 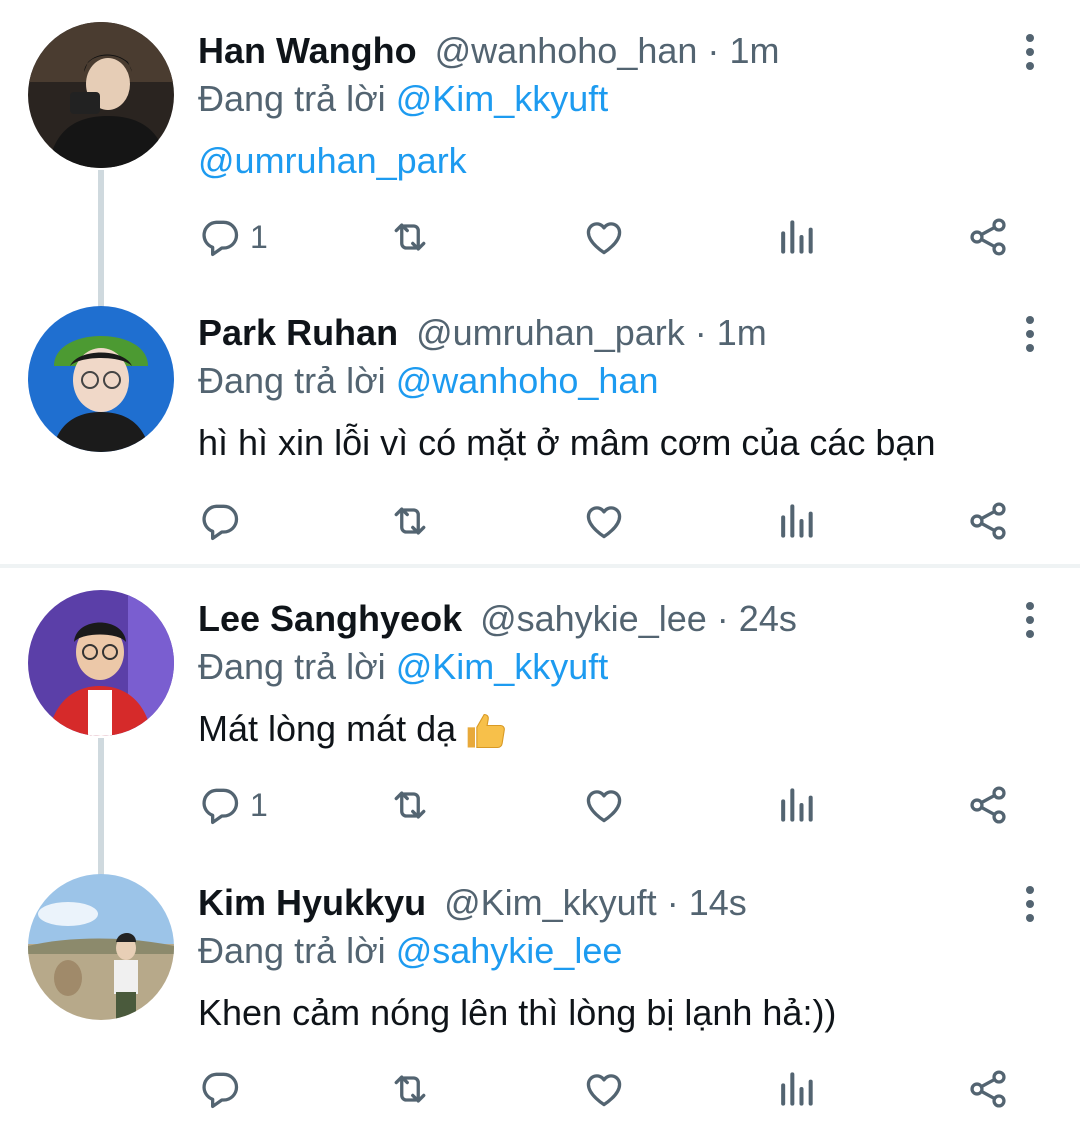 I want to click on mention-link: @umruhan_park, so click(x=332, y=160).